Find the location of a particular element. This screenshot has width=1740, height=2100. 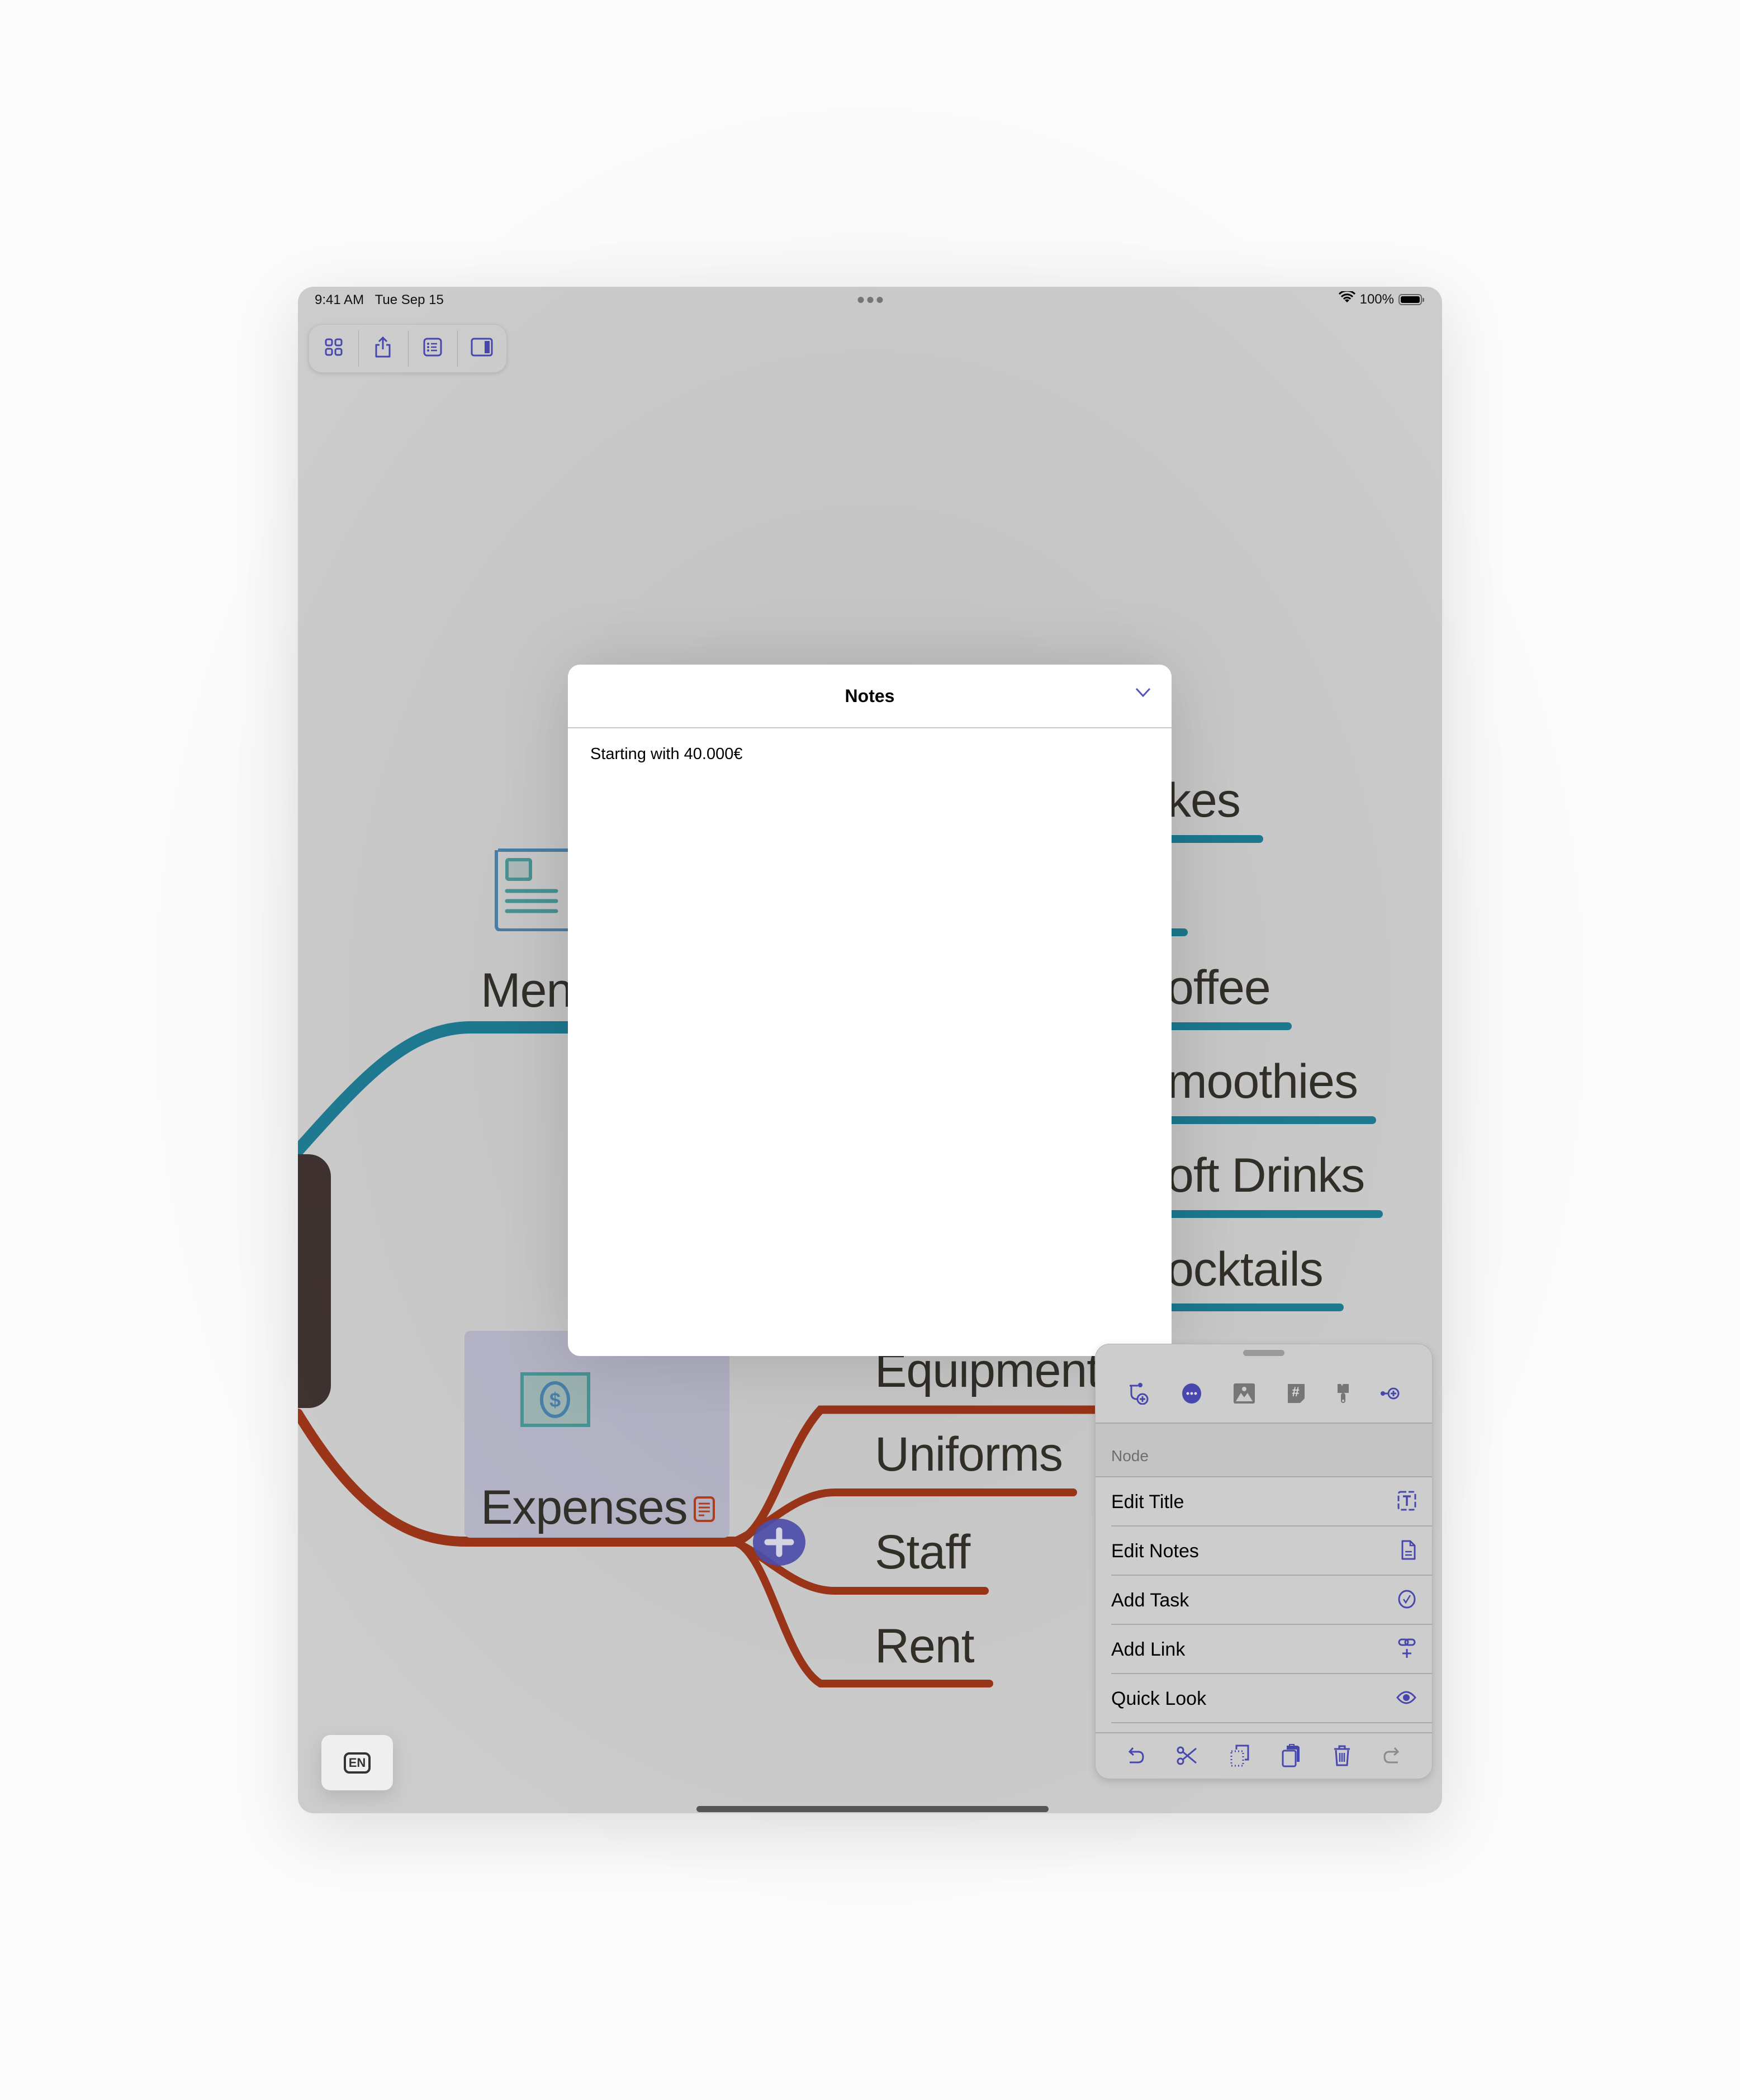

menu-item-label: Edit Notes is located at coordinates (1155, 1551).